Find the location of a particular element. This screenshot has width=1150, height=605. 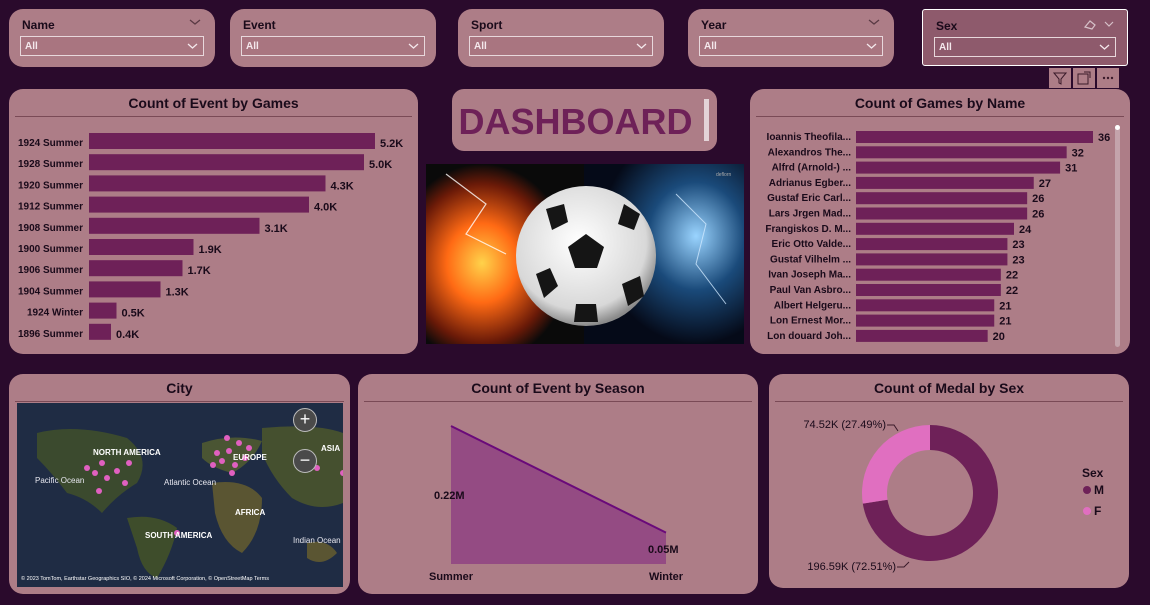

bar-category-label: 1904 Summer is located at coordinates (50, 291).